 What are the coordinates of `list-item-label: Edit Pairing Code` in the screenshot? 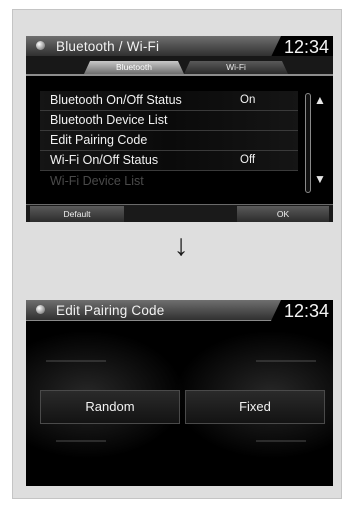 It's located at (99, 140).